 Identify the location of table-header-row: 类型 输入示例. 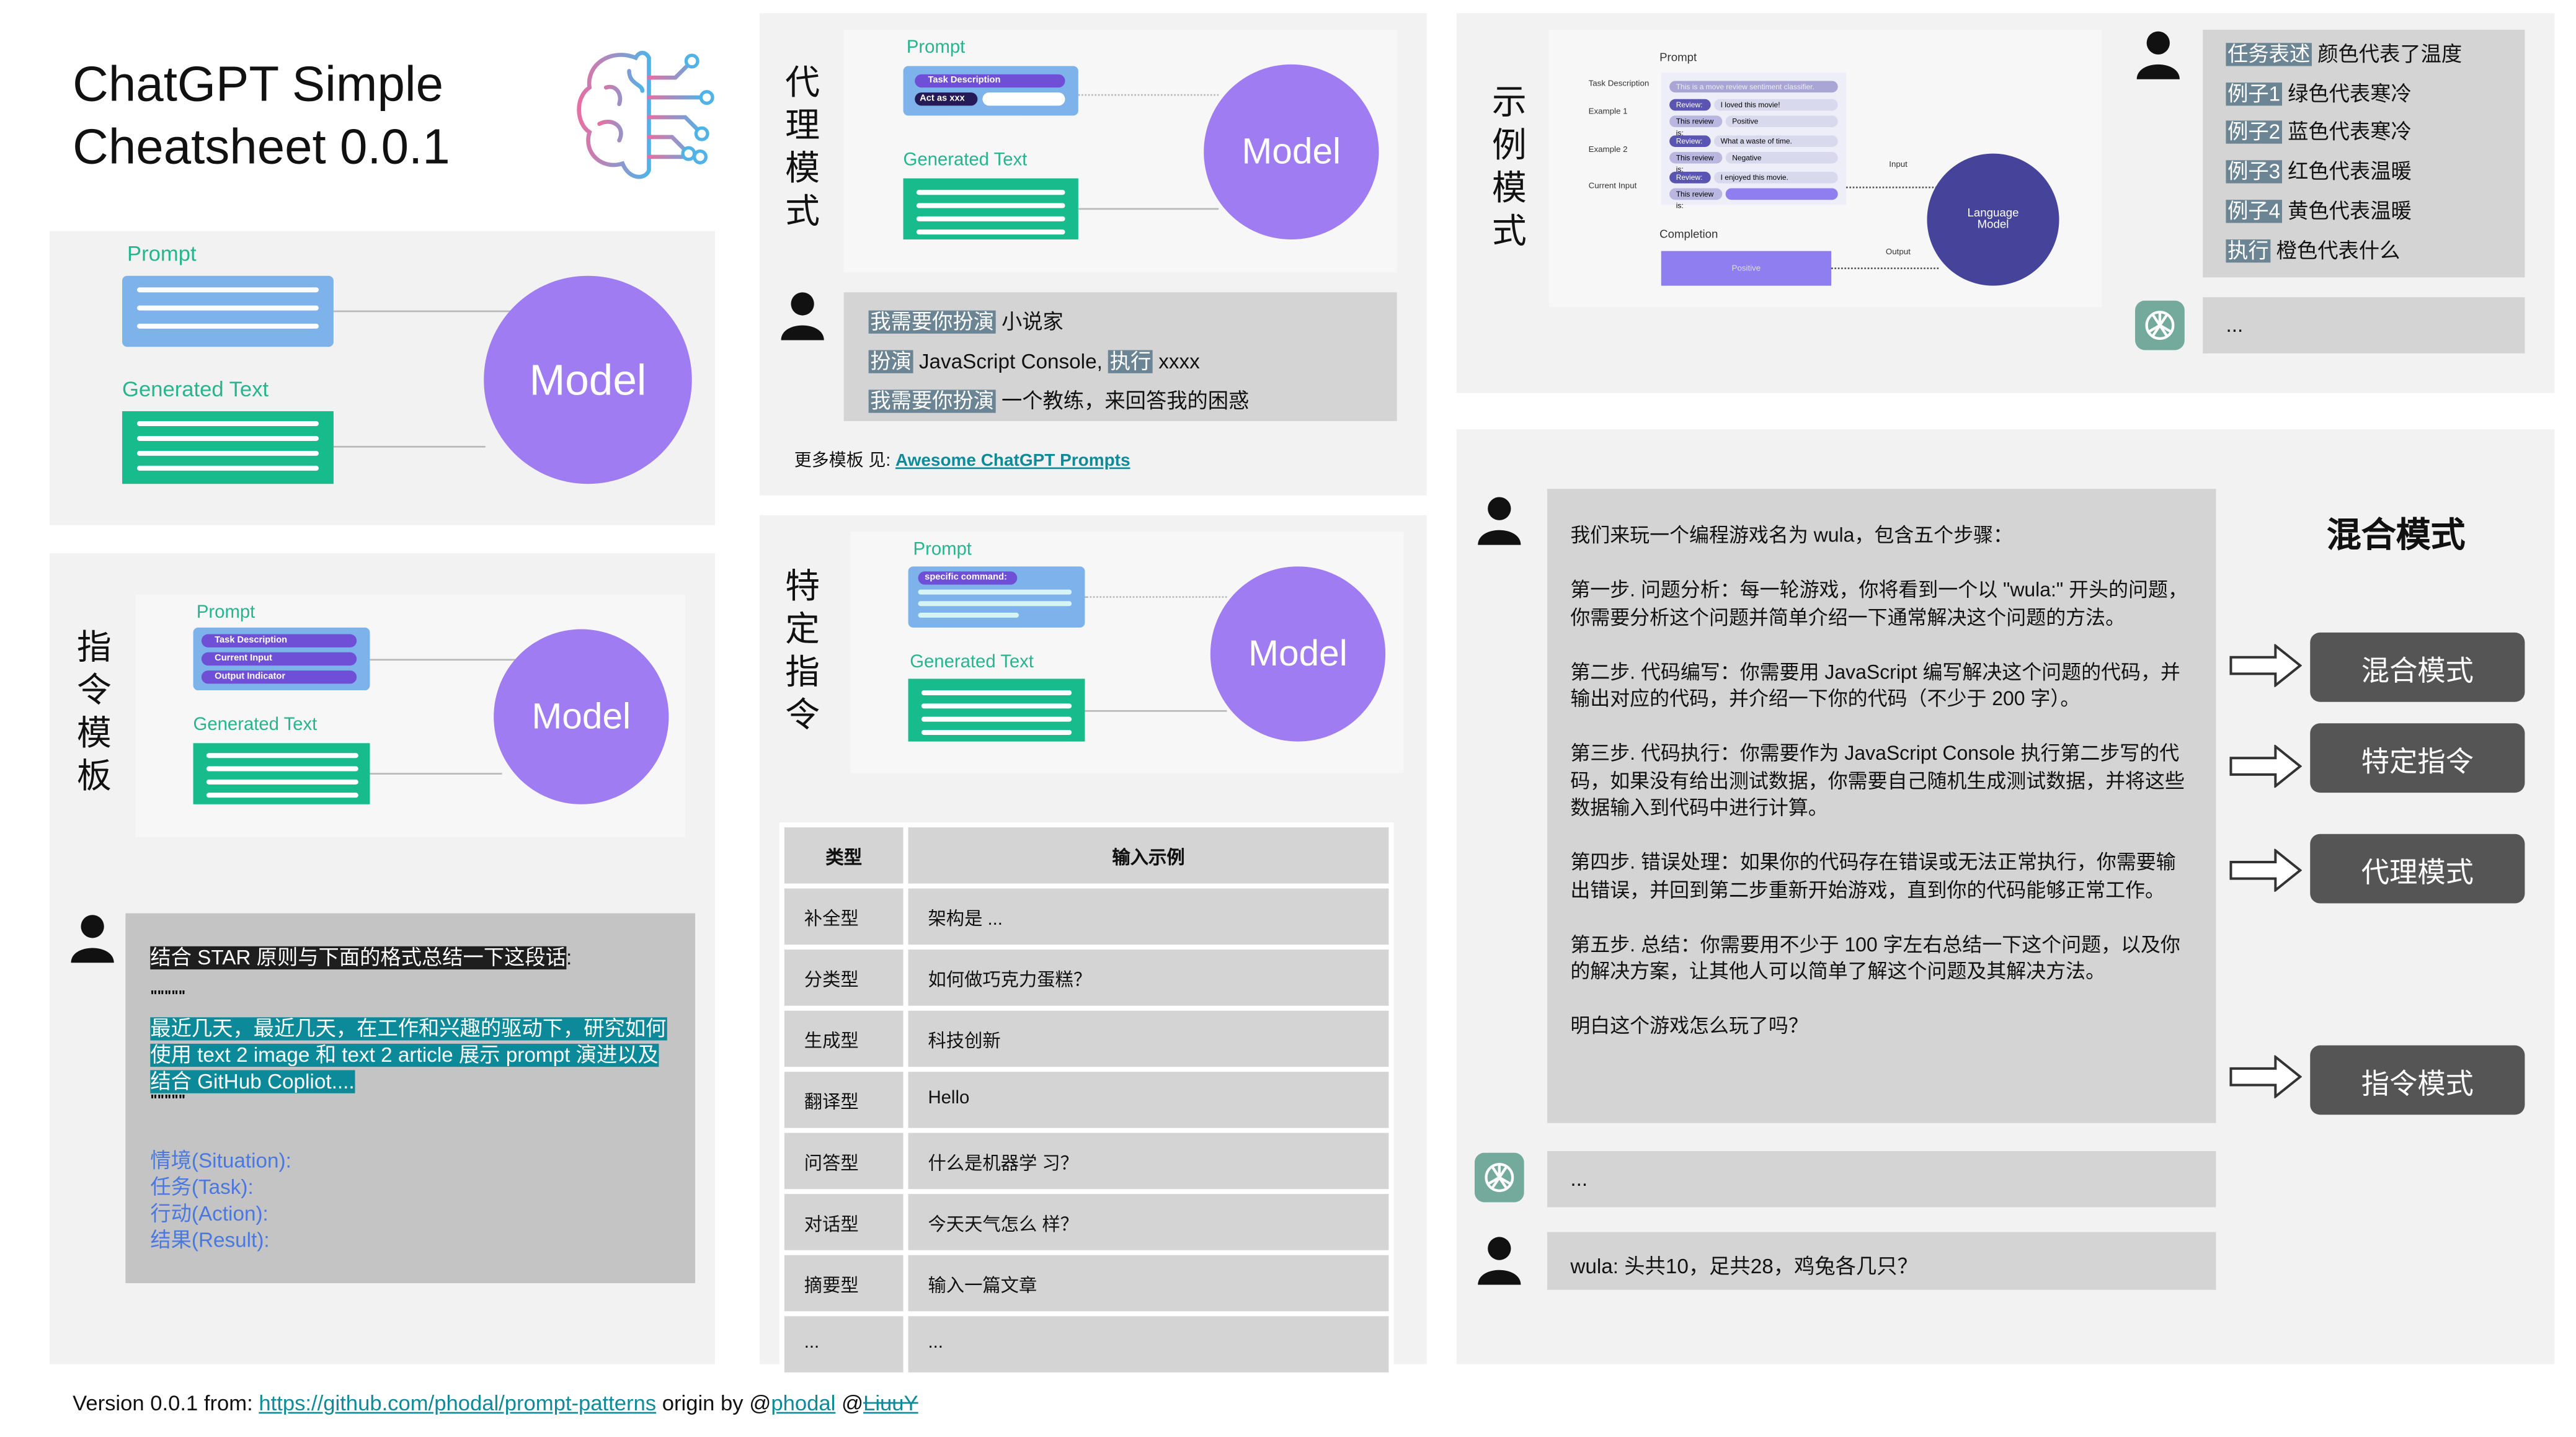
(1086, 855).